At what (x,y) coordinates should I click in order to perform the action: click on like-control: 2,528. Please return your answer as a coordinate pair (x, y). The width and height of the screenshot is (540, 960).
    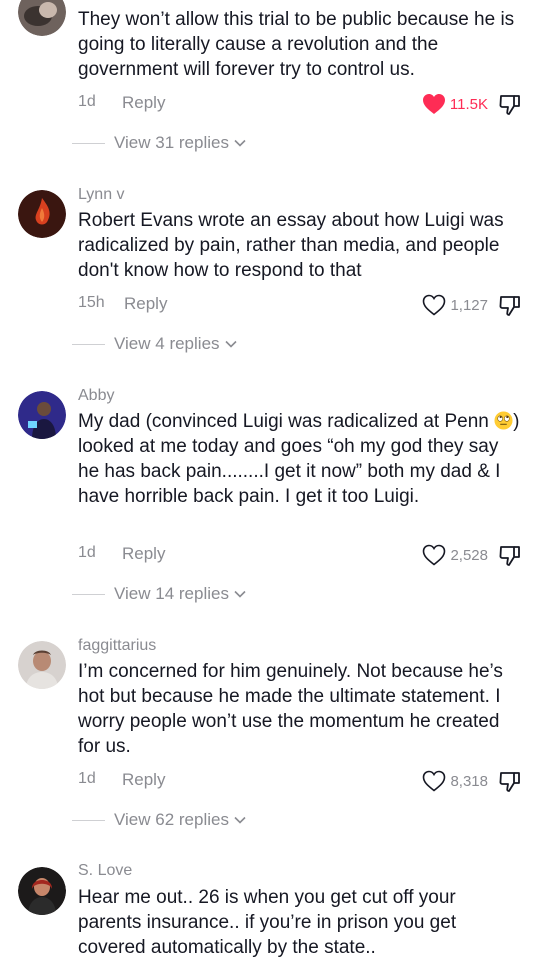
    Looking at the image, I should click on (472, 555).